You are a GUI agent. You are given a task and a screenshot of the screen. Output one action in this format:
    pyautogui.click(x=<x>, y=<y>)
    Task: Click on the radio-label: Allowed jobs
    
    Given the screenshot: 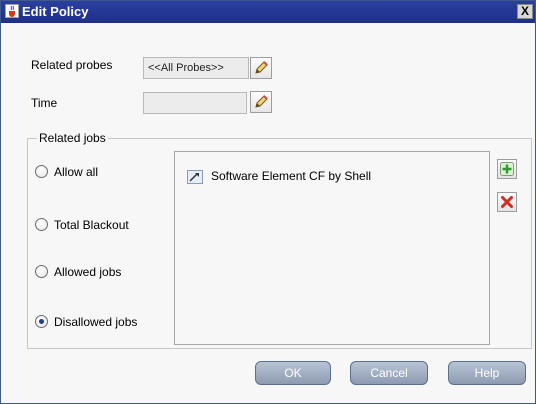 What is the action you would take?
    pyautogui.click(x=88, y=272)
    